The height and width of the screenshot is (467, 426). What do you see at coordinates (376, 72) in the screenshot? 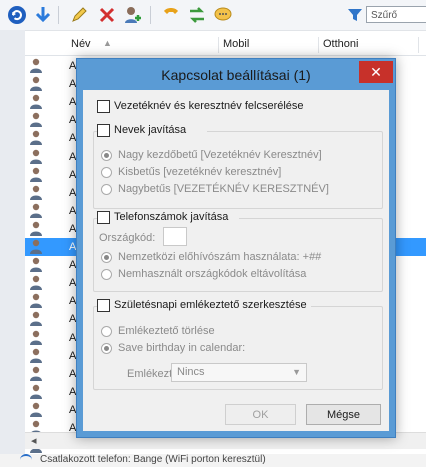
I see `close-button: ✕` at bounding box center [376, 72].